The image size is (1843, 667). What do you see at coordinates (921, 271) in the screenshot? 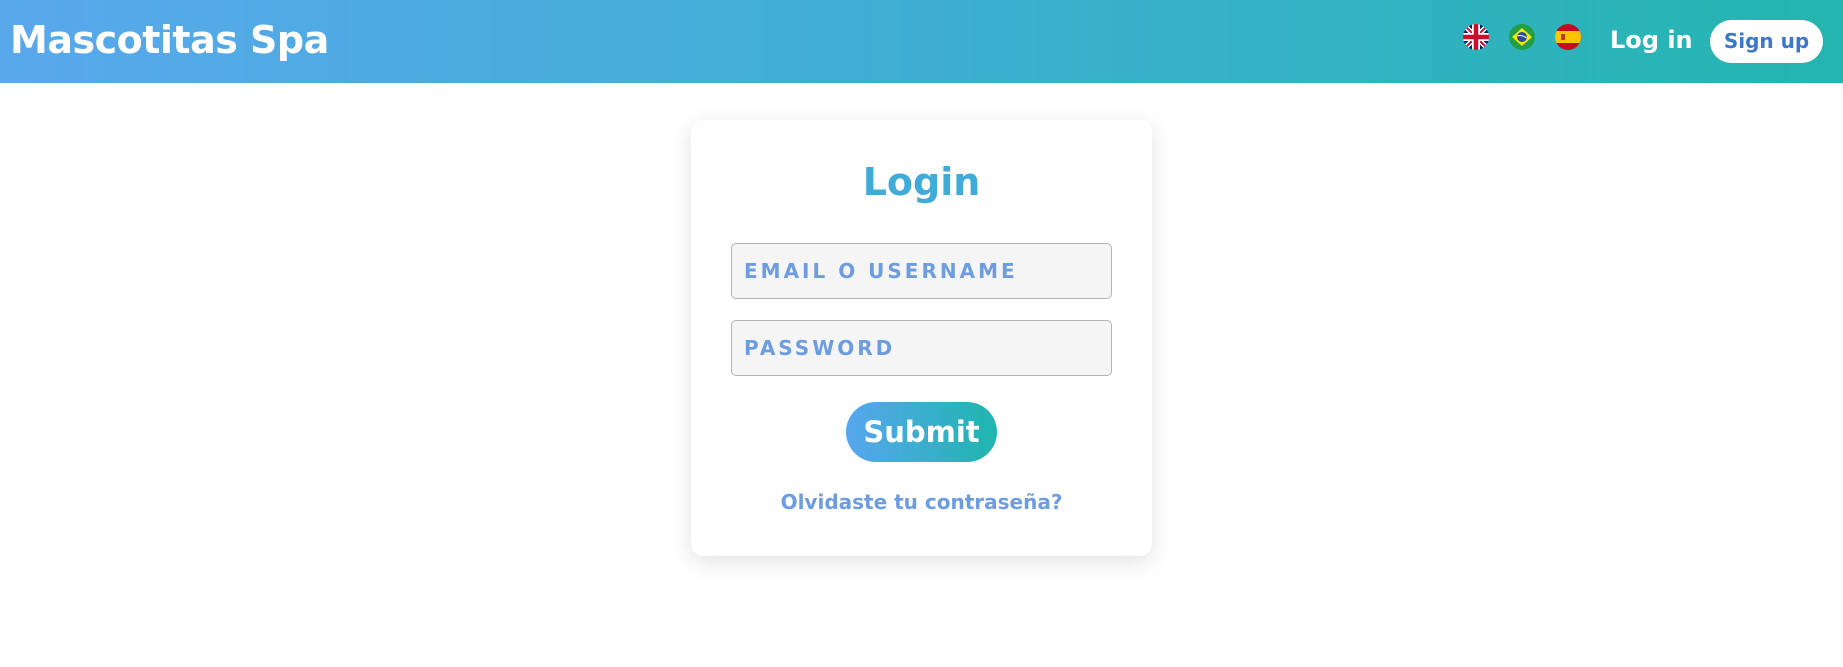
I see `email-username-input` at bounding box center [921, 271].